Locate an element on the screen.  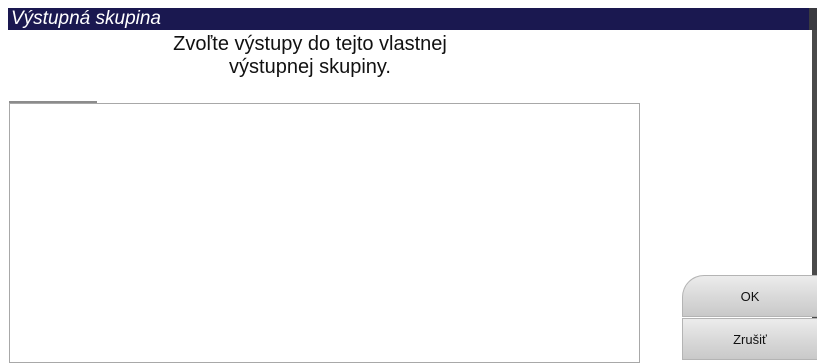
window-title: Výstupná skupina is located at coordinates (408, 19).